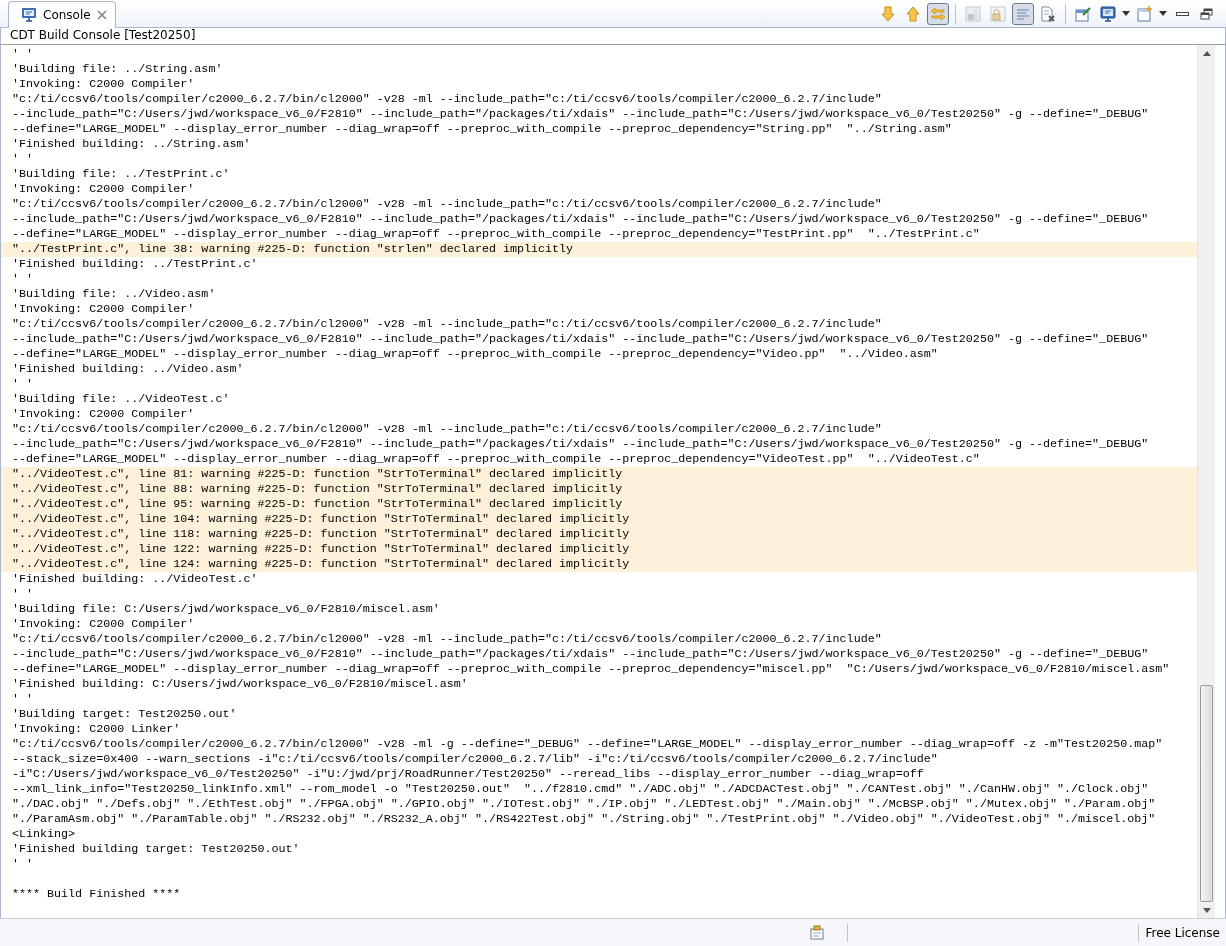 The width and height of the screenshot is (1226, 946). What do you see at coordinates (1048, 13) in the screenshot?
I see `clear-document-icon` at bounding box center [1048, 13].